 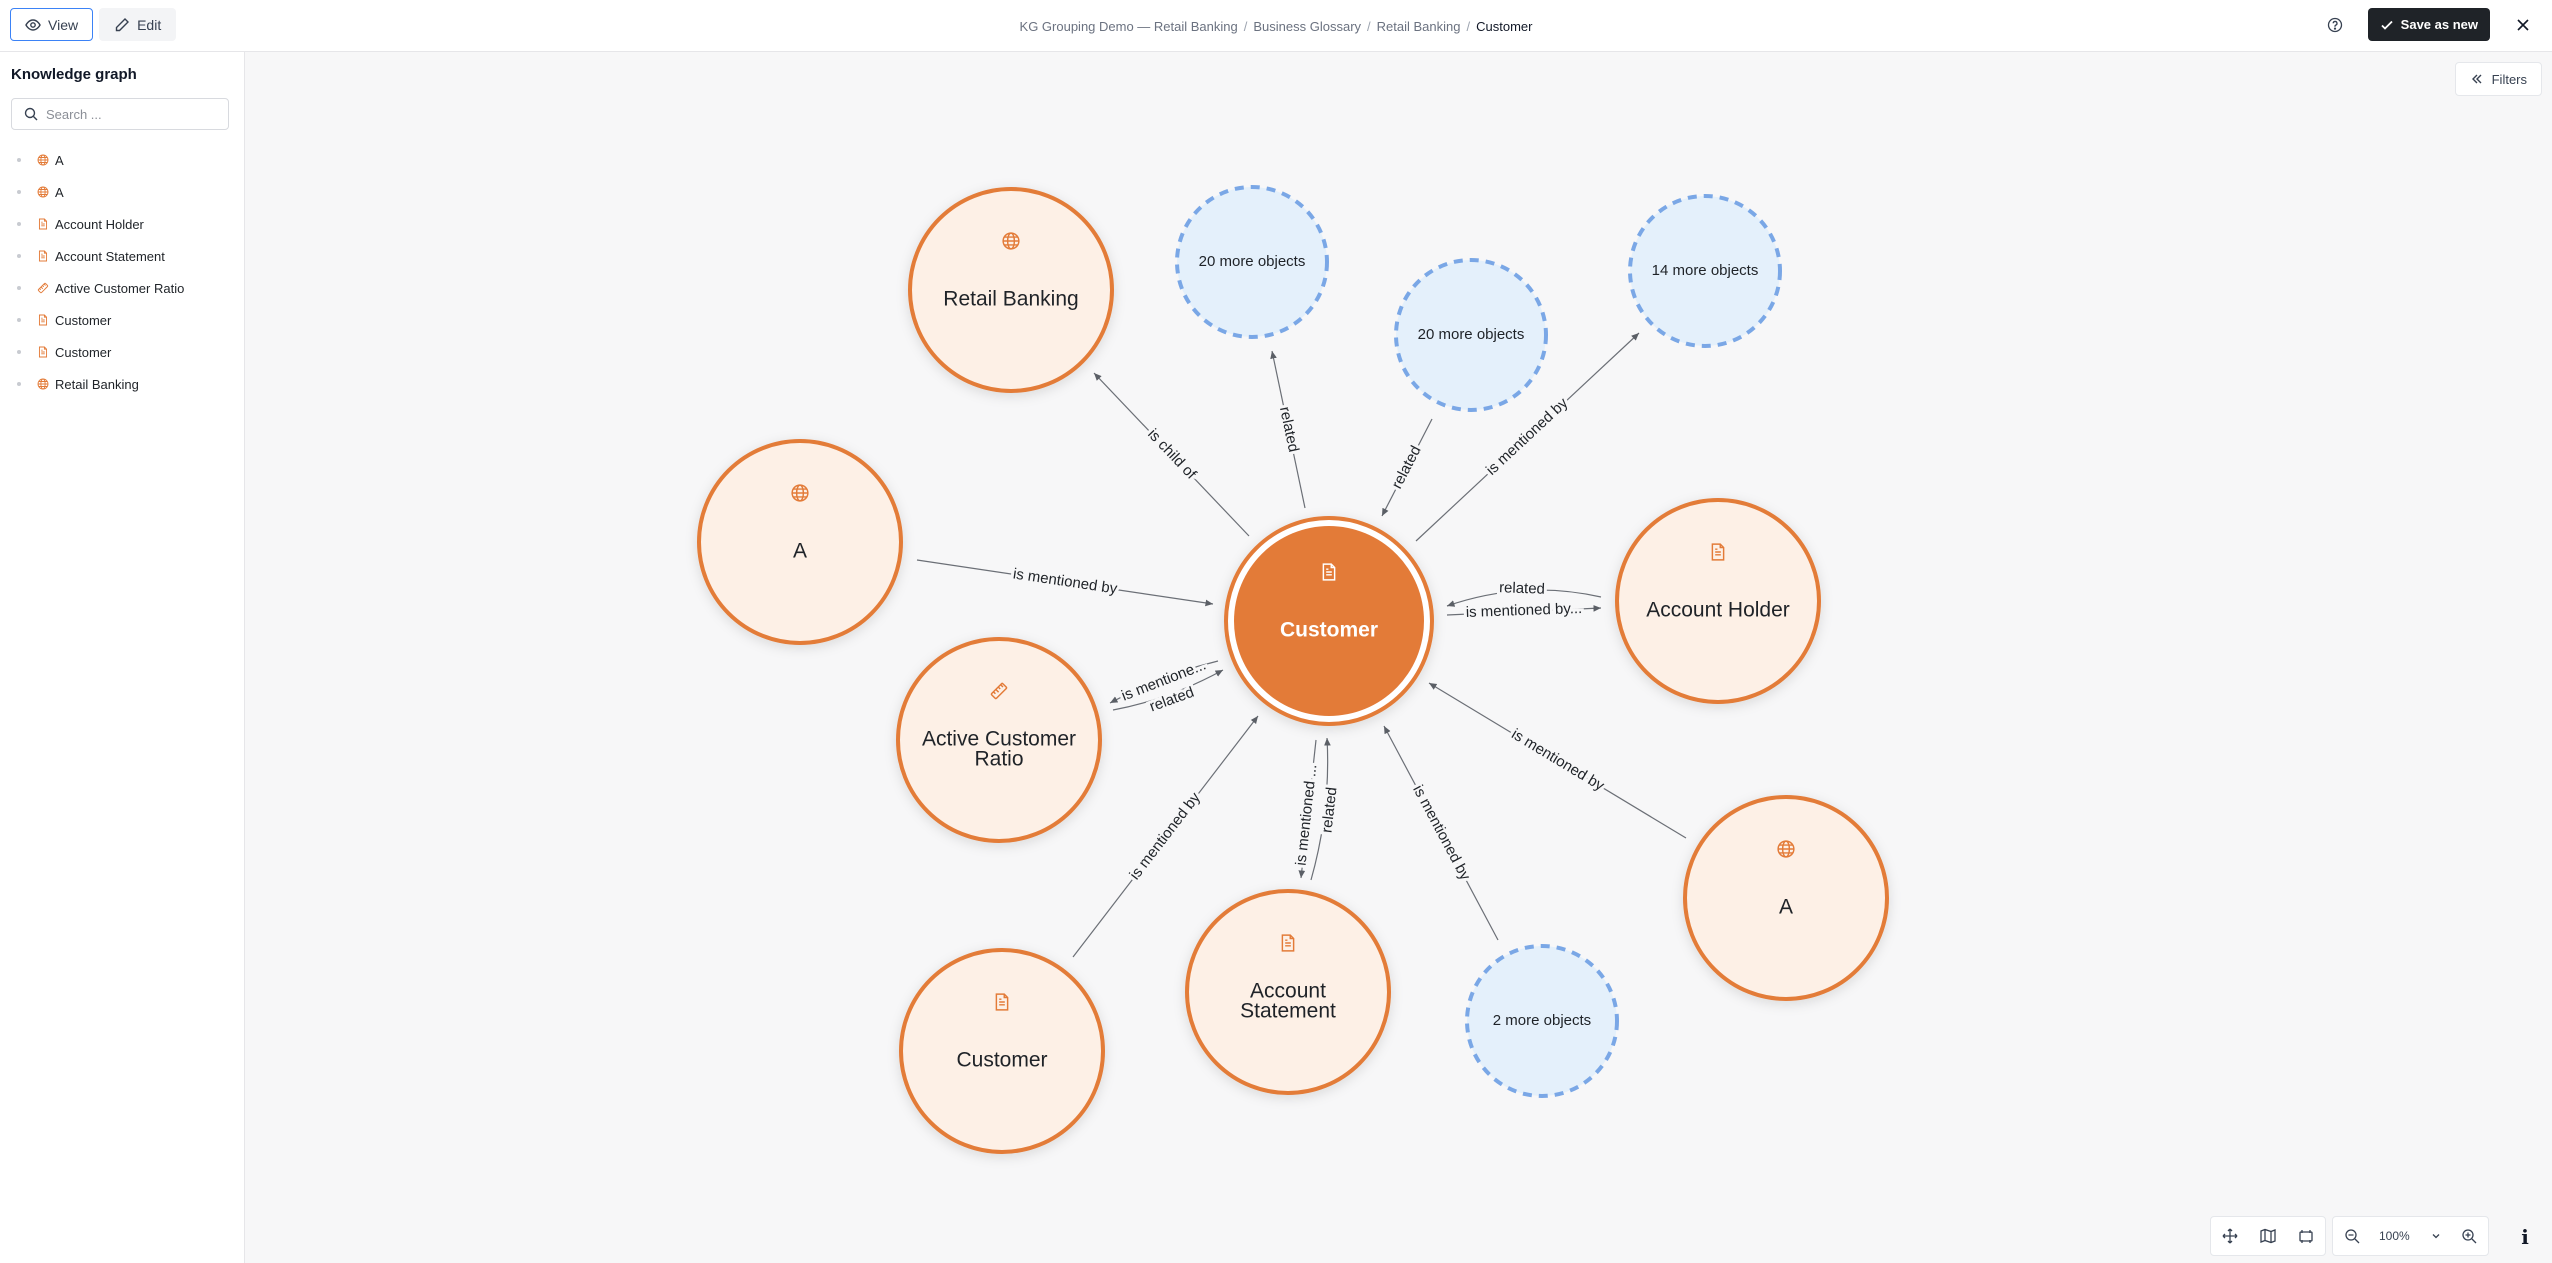 I want to click on help-icon, so click(x=2334, y=24).